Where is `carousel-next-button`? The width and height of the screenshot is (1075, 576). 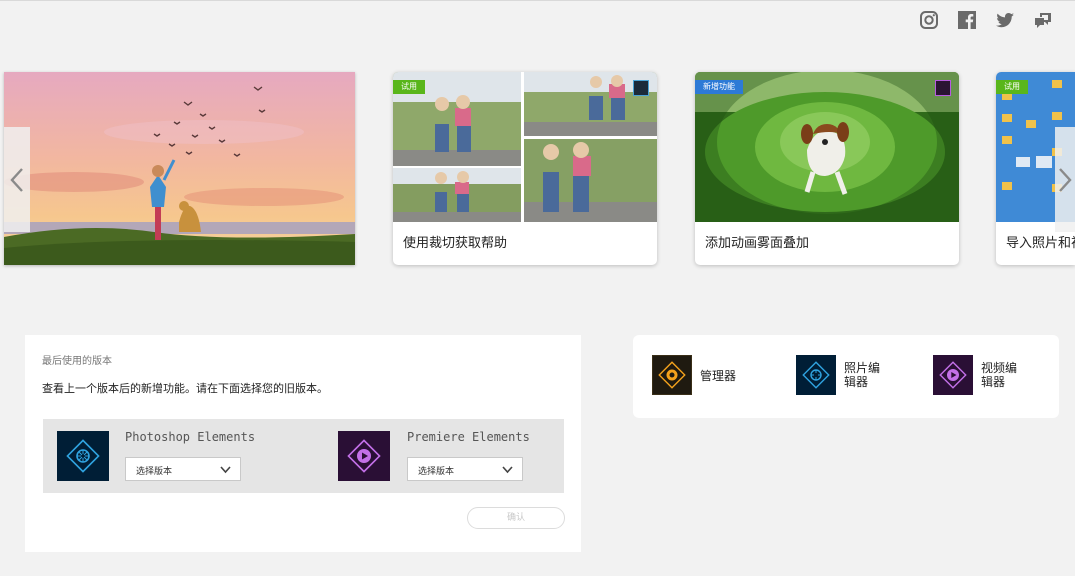
carousel-next-button is located at coordinates (1065, 179).